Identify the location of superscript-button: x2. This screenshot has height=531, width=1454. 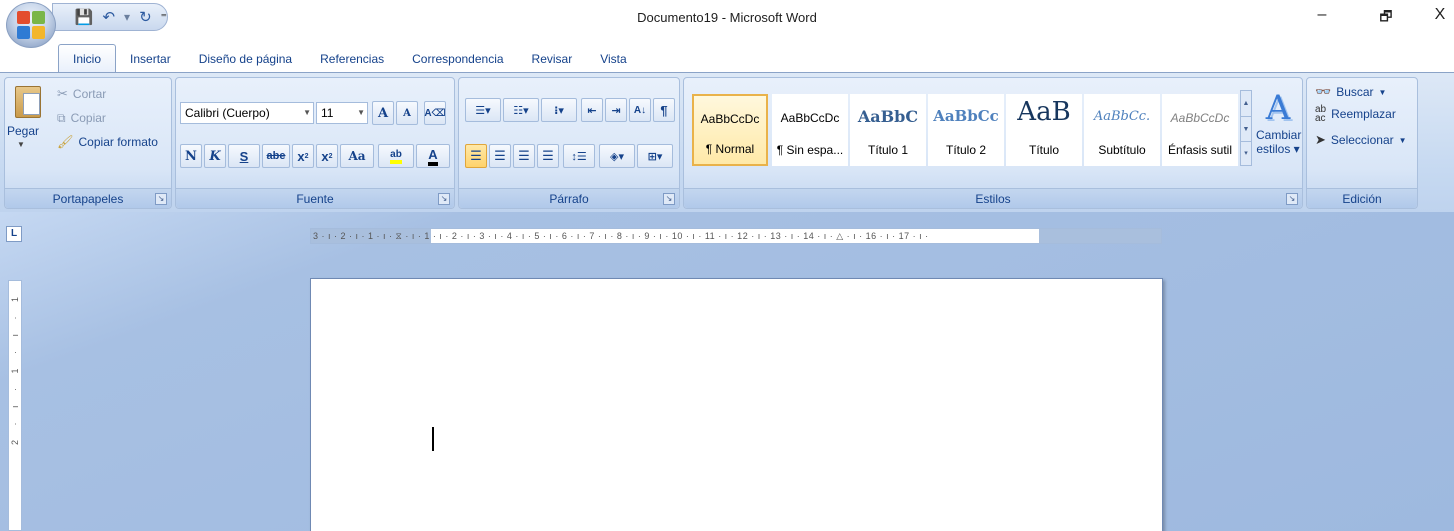
(327, 156).